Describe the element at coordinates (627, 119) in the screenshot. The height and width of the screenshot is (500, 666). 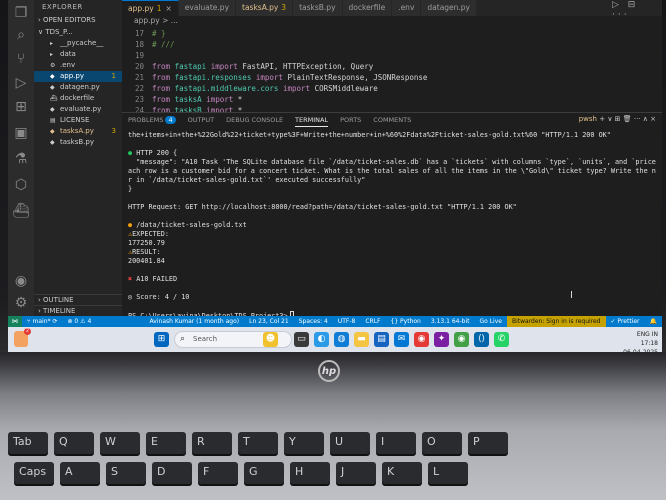
I see `terminal-action-icons: + ∨ ⊞ 🗑 ··· ∧ ×` at that location.